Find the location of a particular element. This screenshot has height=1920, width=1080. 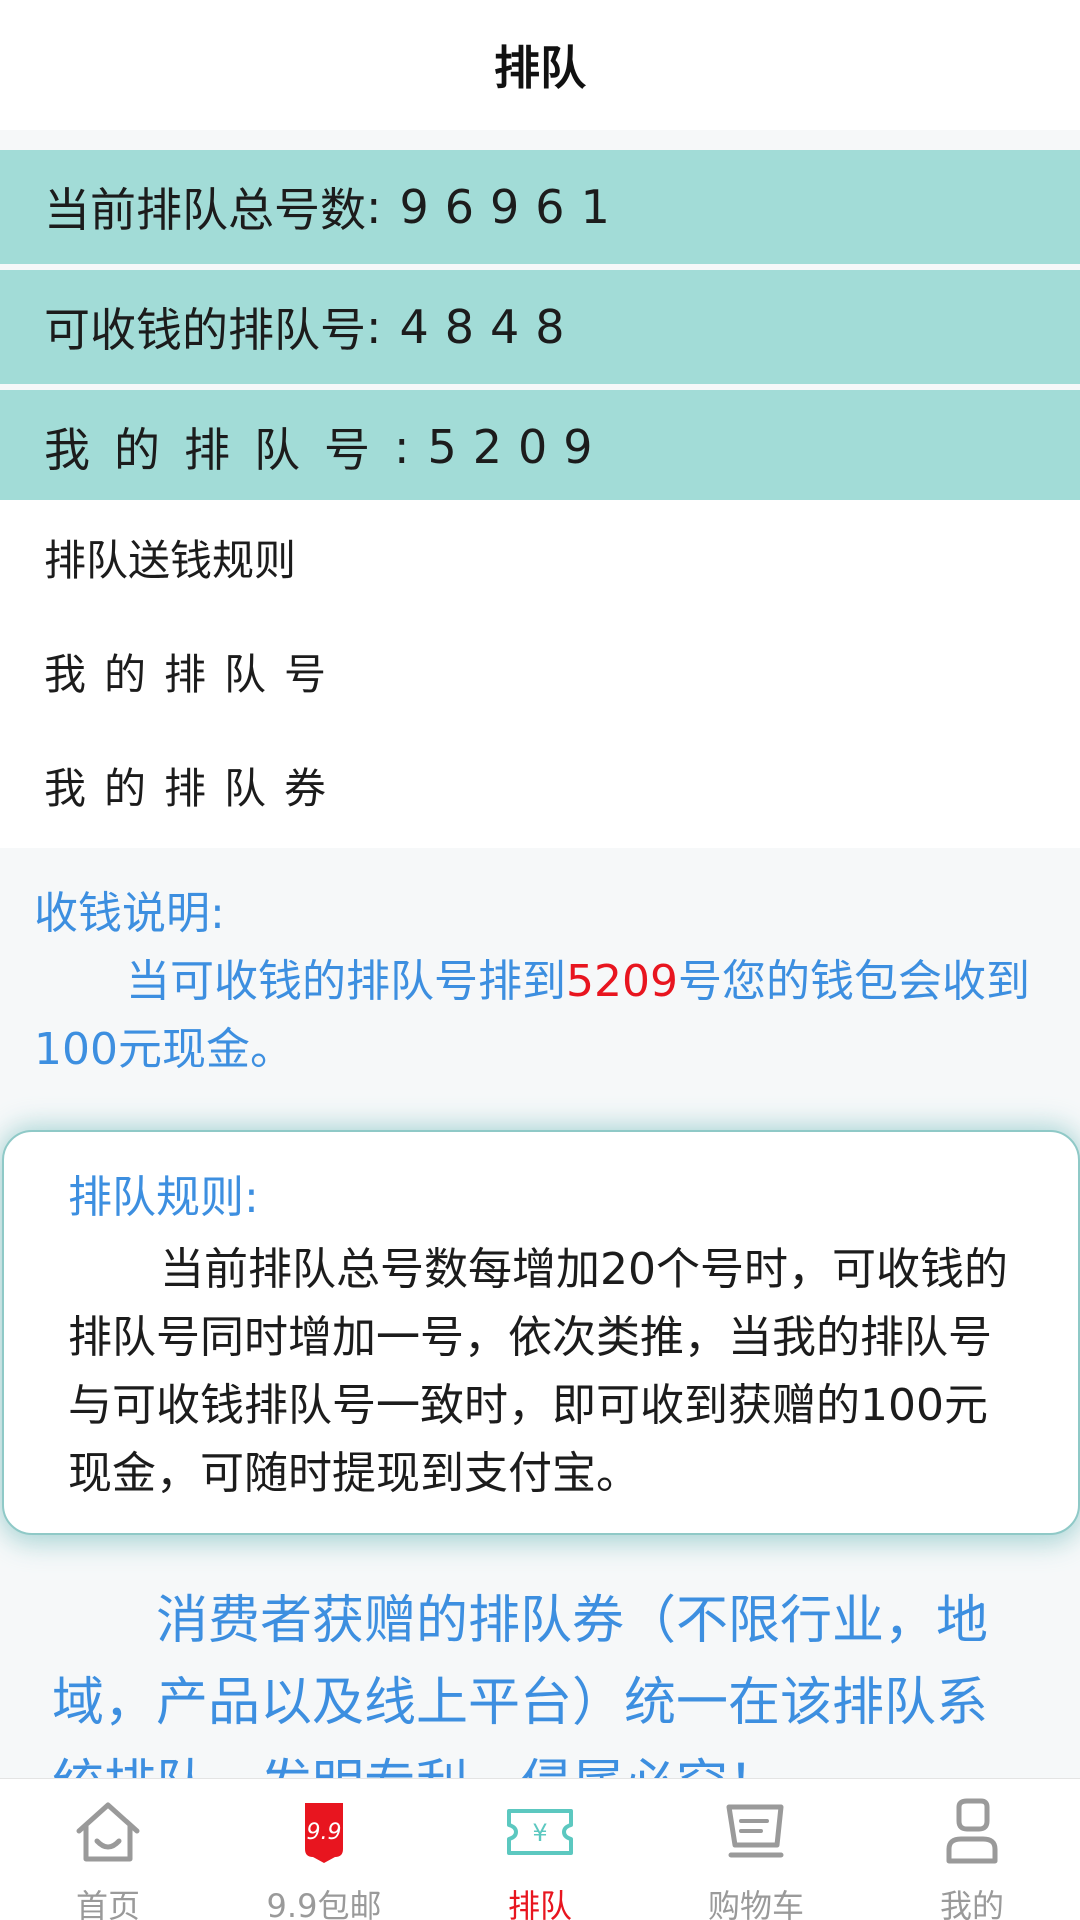

payout-explanation: 收钱说明: 当可收钱的排队号排到5209号您的钱包会收到100元现金。 is located at coordinates (534, 982).